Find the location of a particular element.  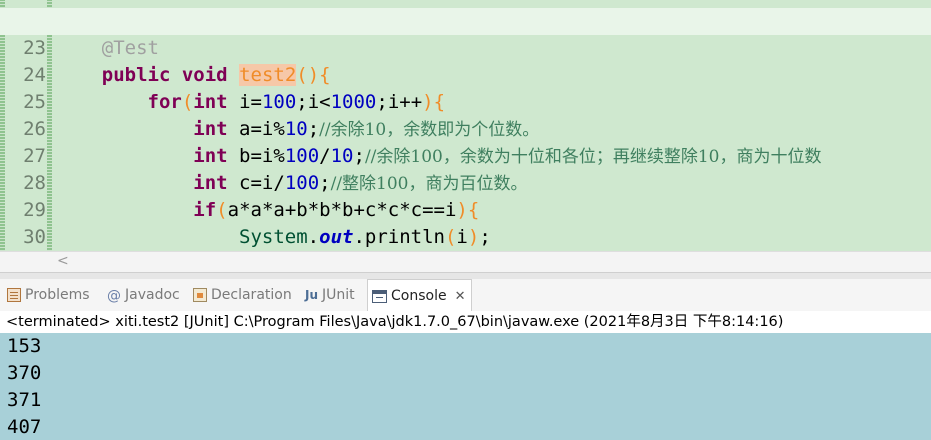

tab-label: Problems is located at coordinates (57, 295).